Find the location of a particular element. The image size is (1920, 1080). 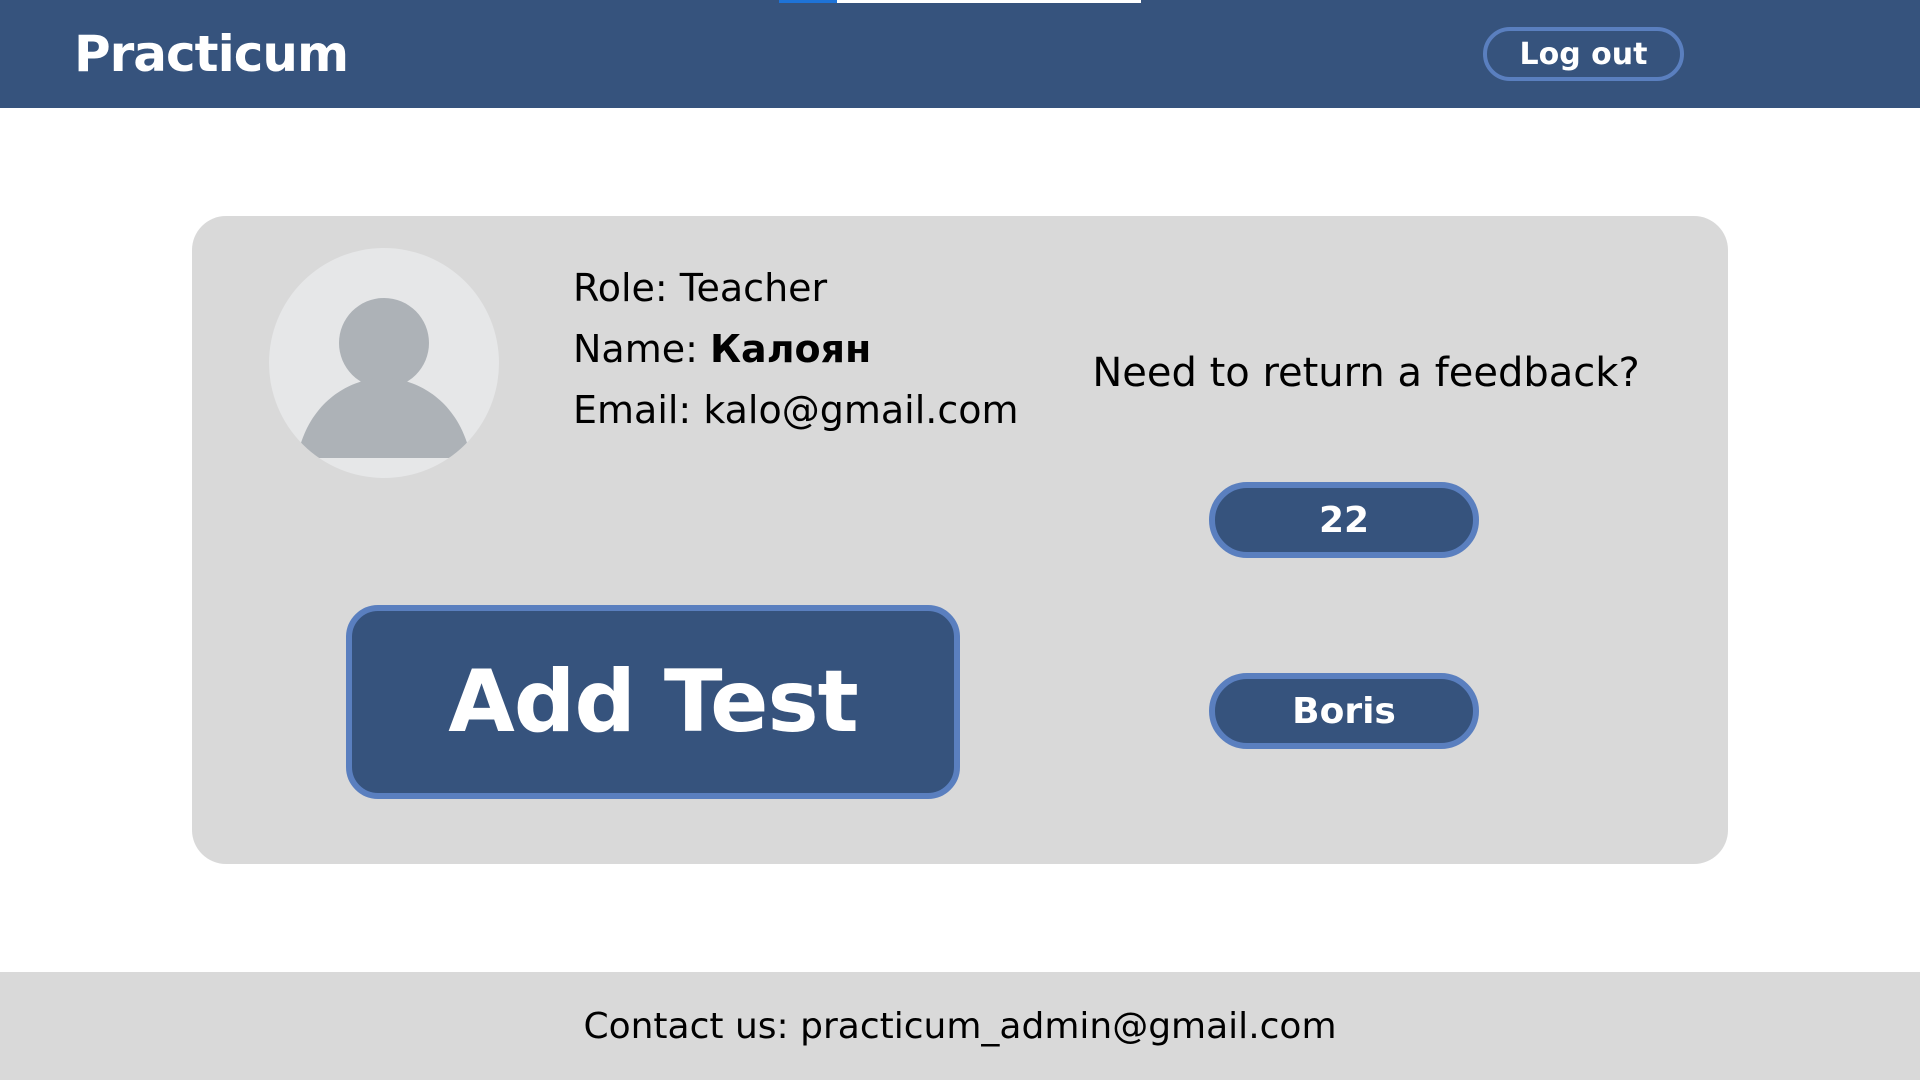

loading-bar-fill is located at coordinates (808, 1).